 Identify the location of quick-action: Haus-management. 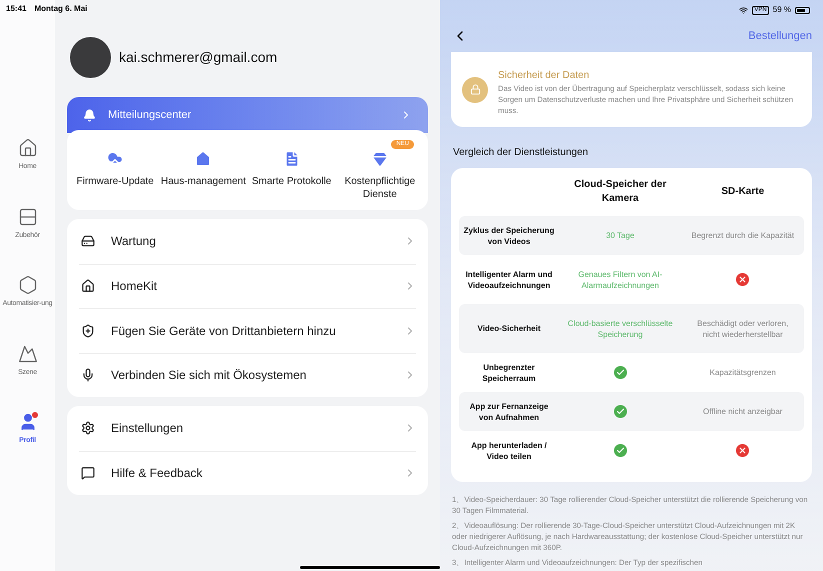
(203, 175).